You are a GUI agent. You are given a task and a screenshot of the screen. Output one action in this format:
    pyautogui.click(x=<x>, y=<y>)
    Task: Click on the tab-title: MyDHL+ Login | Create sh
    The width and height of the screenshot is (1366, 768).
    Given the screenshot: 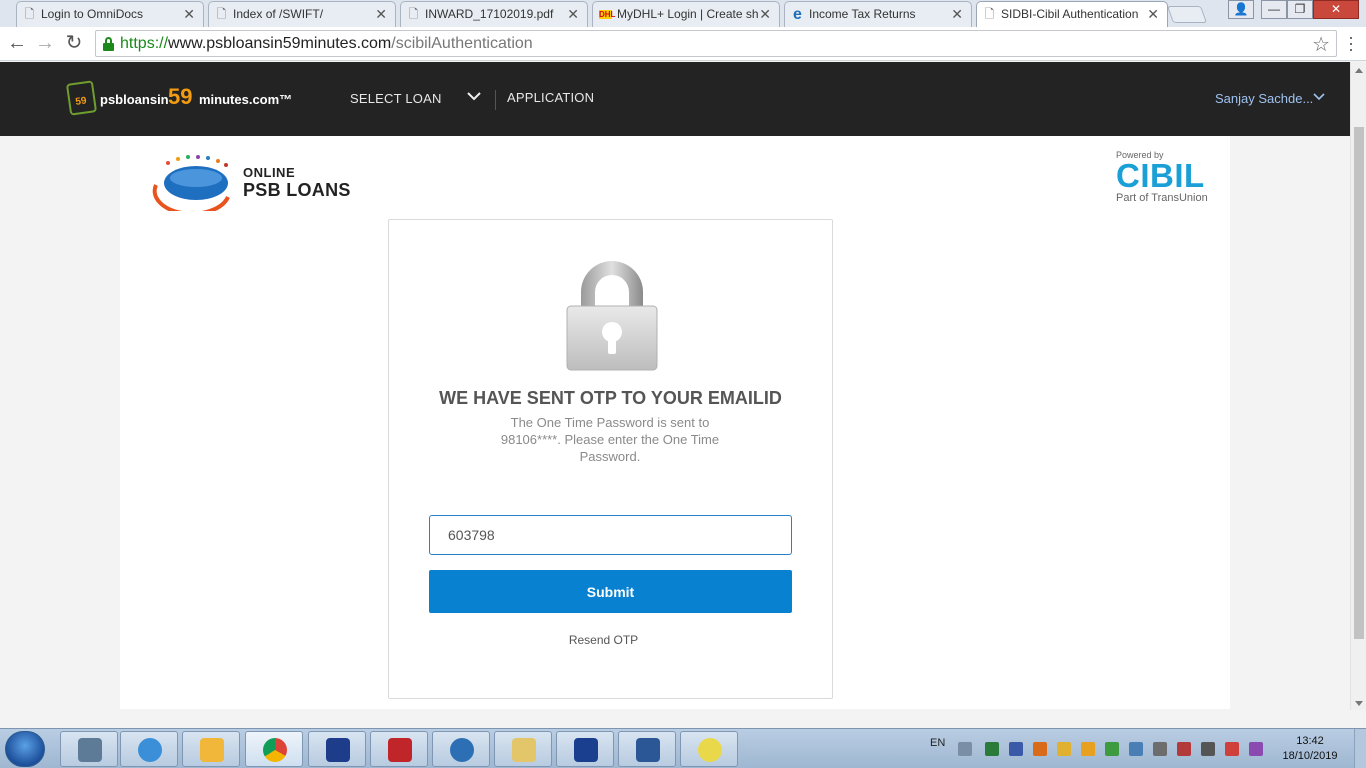 What is the action you would take?
    pyautogui.click(x=688, y=14)
    